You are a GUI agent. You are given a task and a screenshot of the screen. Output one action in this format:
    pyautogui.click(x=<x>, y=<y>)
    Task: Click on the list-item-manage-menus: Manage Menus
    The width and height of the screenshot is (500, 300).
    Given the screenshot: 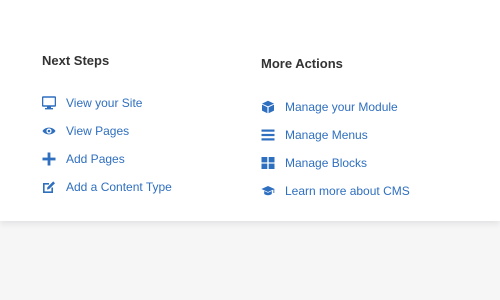 What is the action you would take?
    pyautogui.click(x=335, y=135)
    